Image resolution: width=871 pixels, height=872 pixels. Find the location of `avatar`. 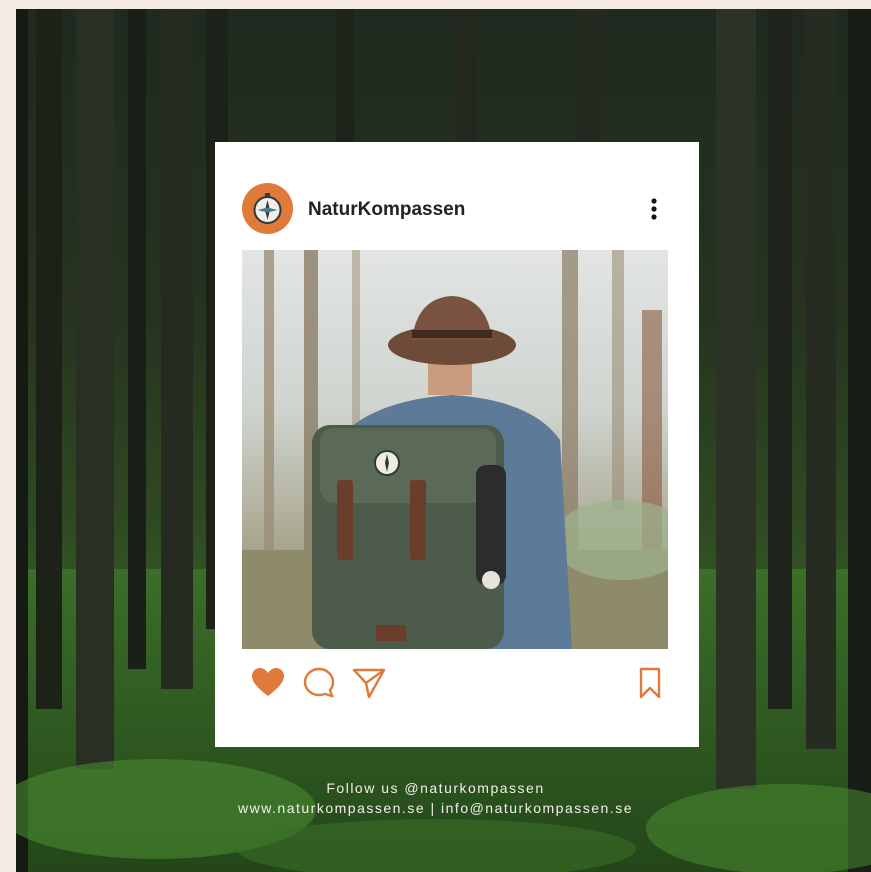

avatar is located at coordinates (267, 208).